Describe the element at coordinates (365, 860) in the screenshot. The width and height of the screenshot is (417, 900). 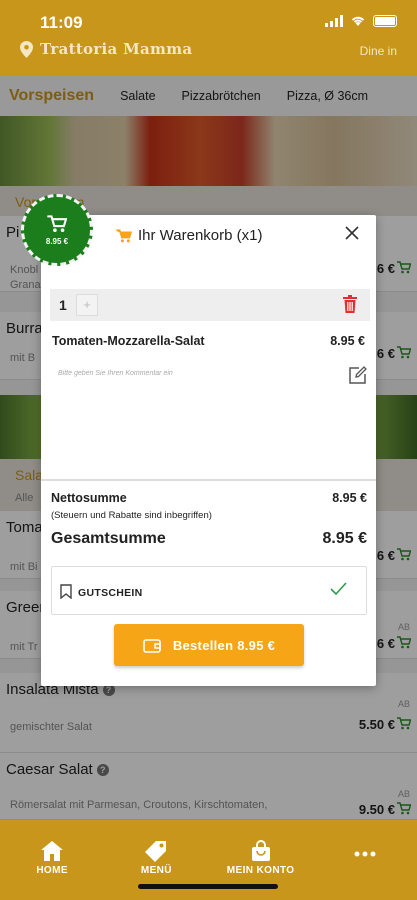
I see `nav-more` at that location.